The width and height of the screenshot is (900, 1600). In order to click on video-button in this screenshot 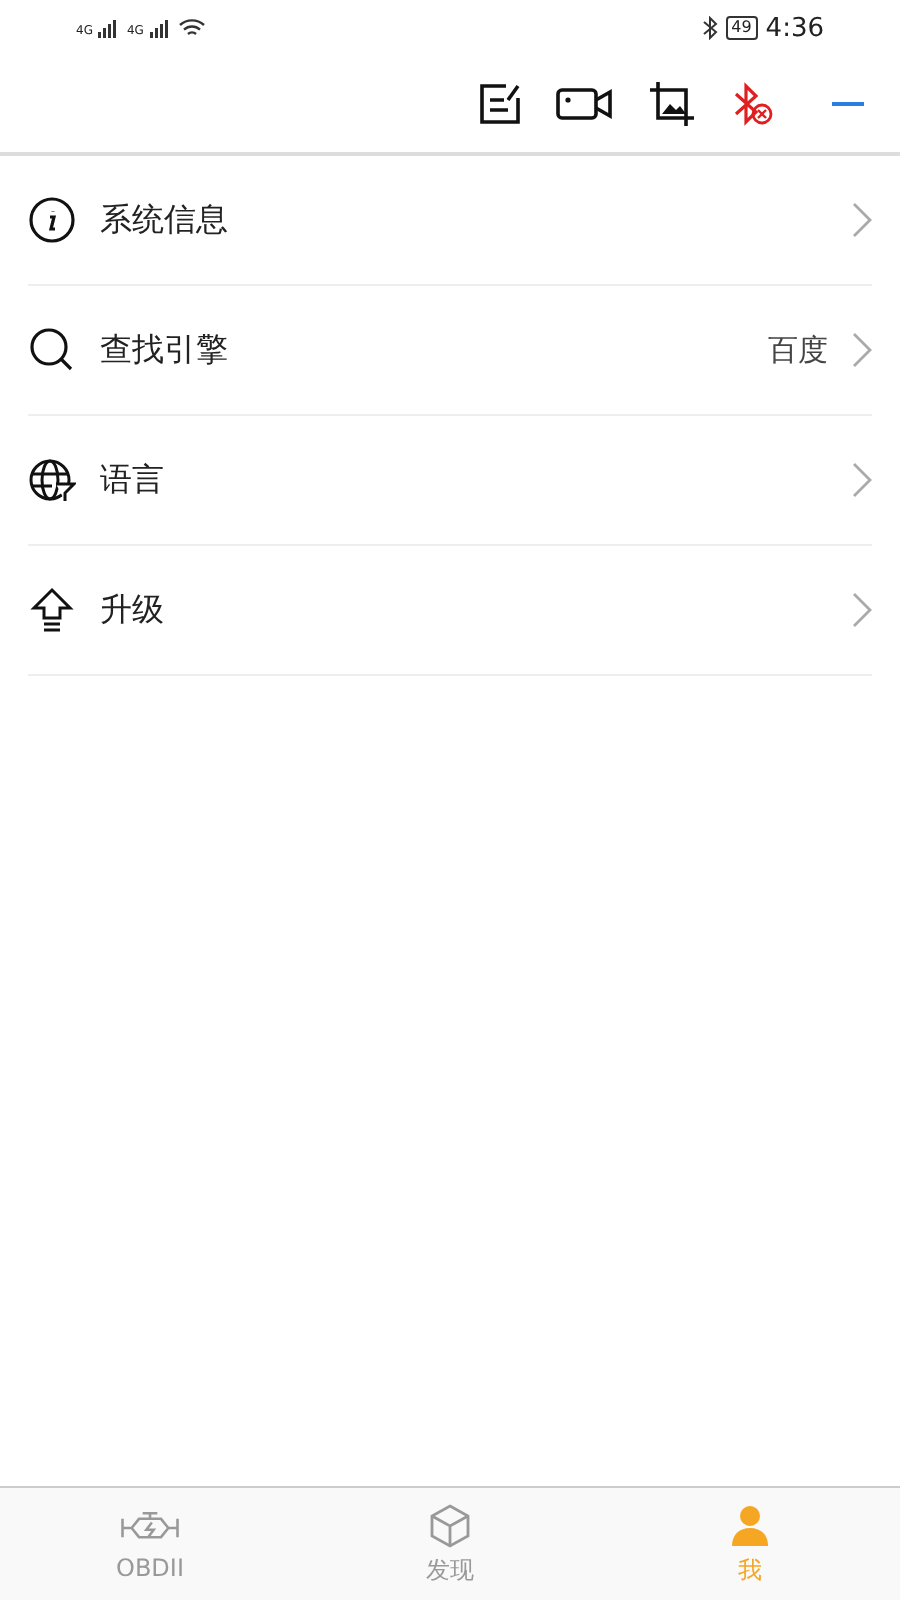, I will do `click(586, 104)`.